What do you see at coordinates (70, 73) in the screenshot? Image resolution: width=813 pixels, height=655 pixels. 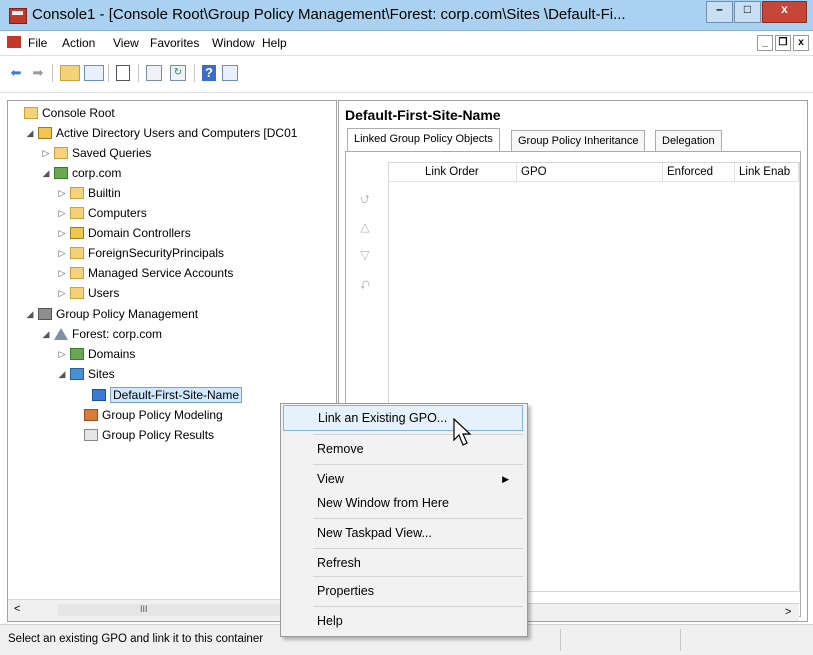 I see `up-folder-icon` at bounding box center [70, 73].